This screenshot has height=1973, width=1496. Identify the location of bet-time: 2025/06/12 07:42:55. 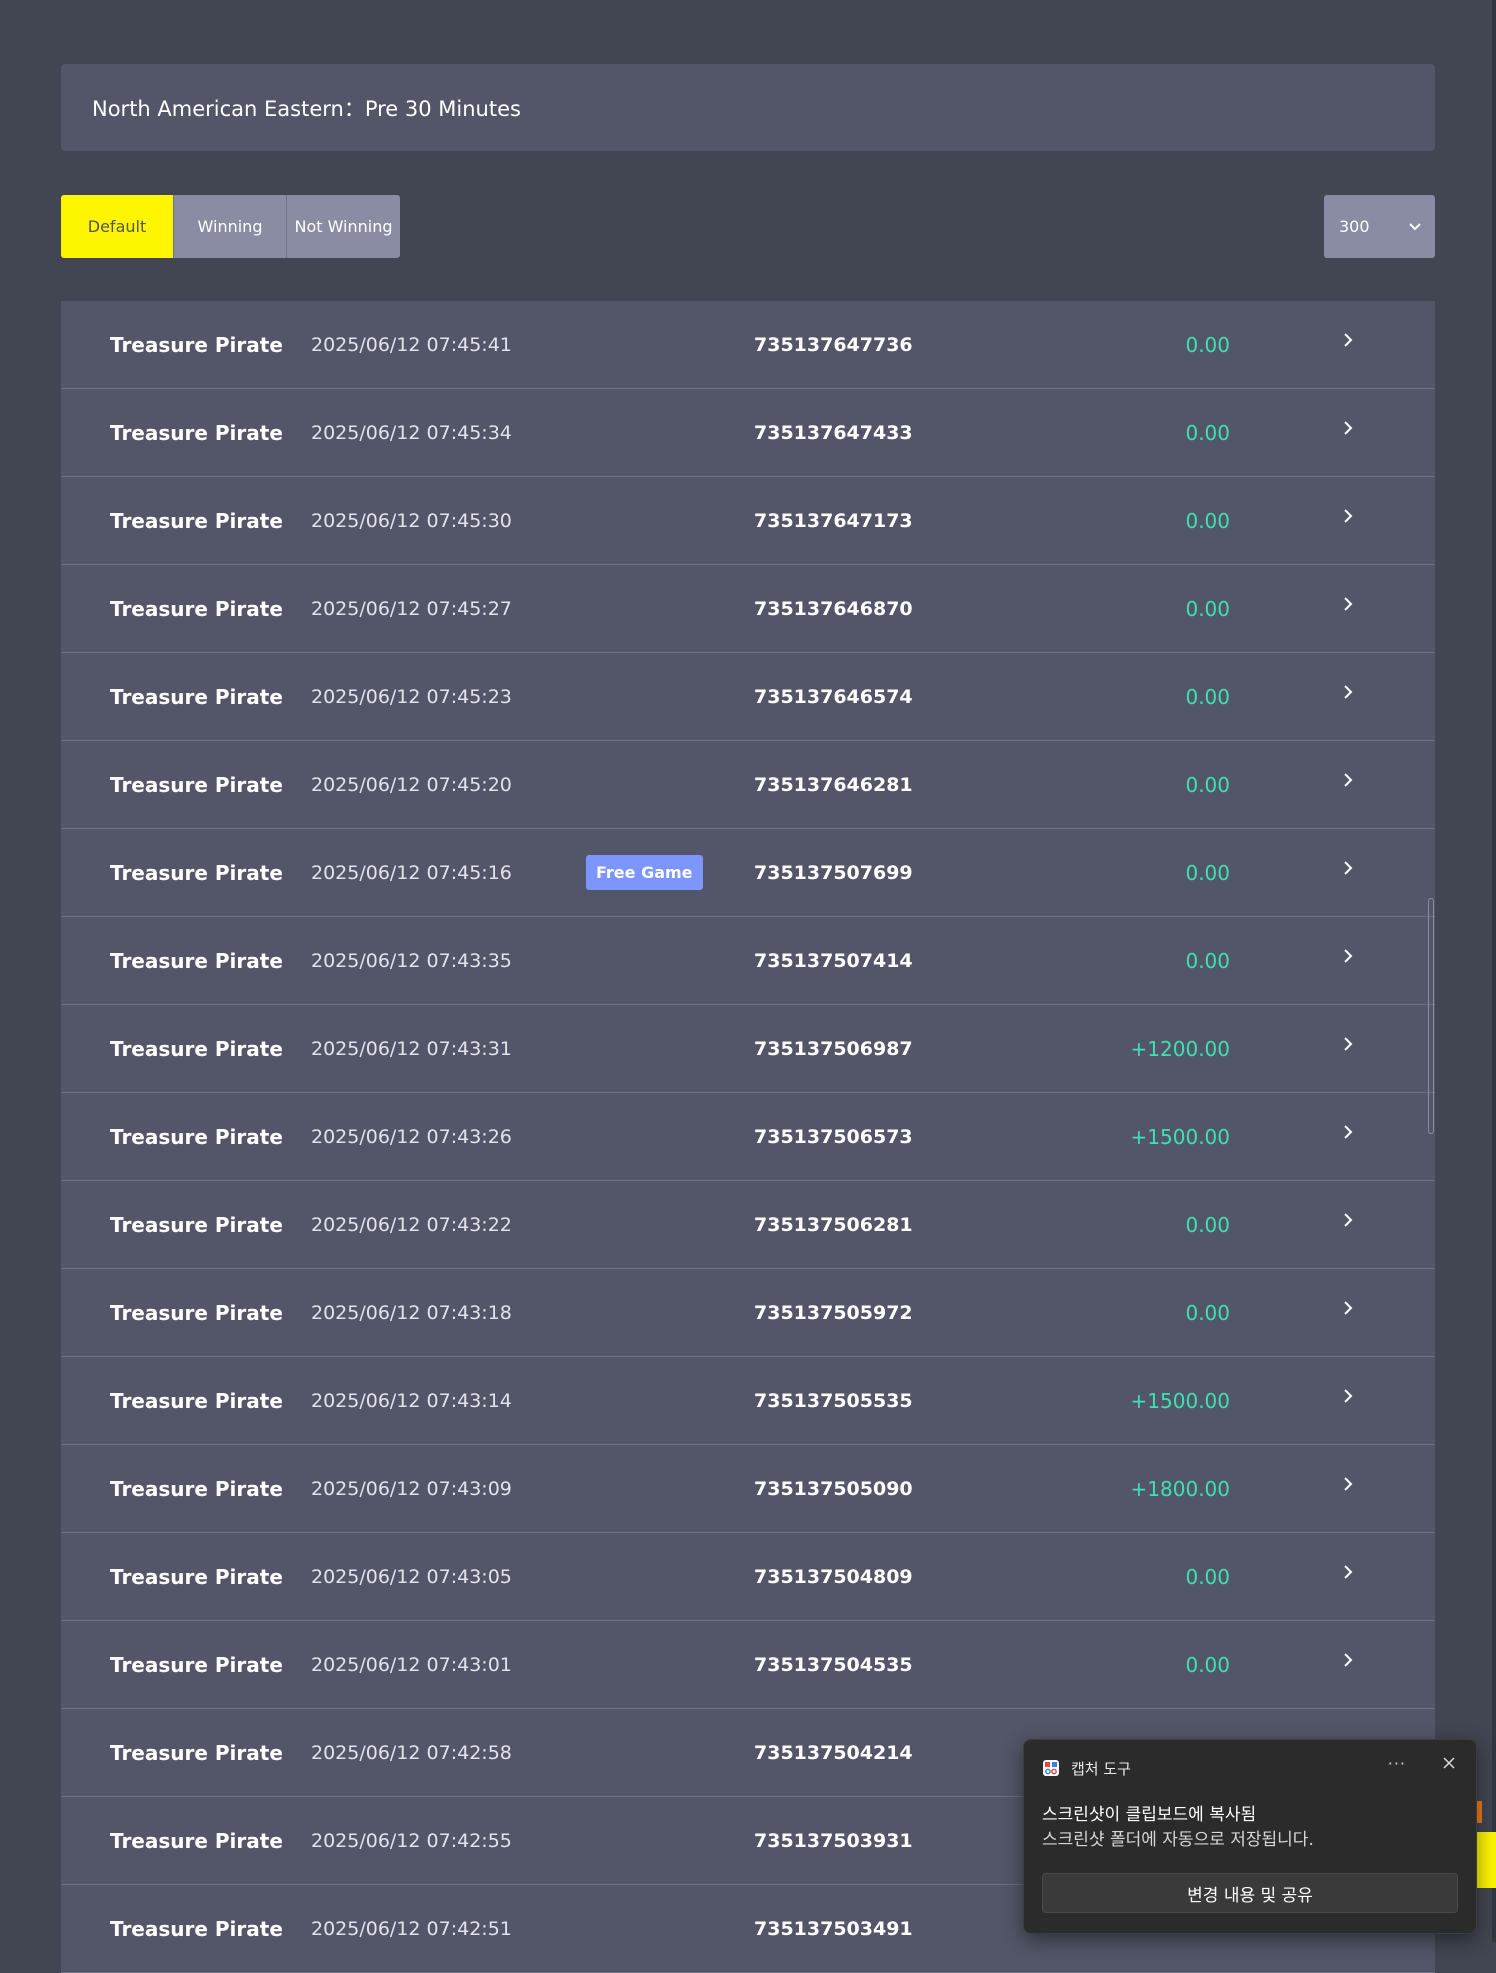
(411, 1840).